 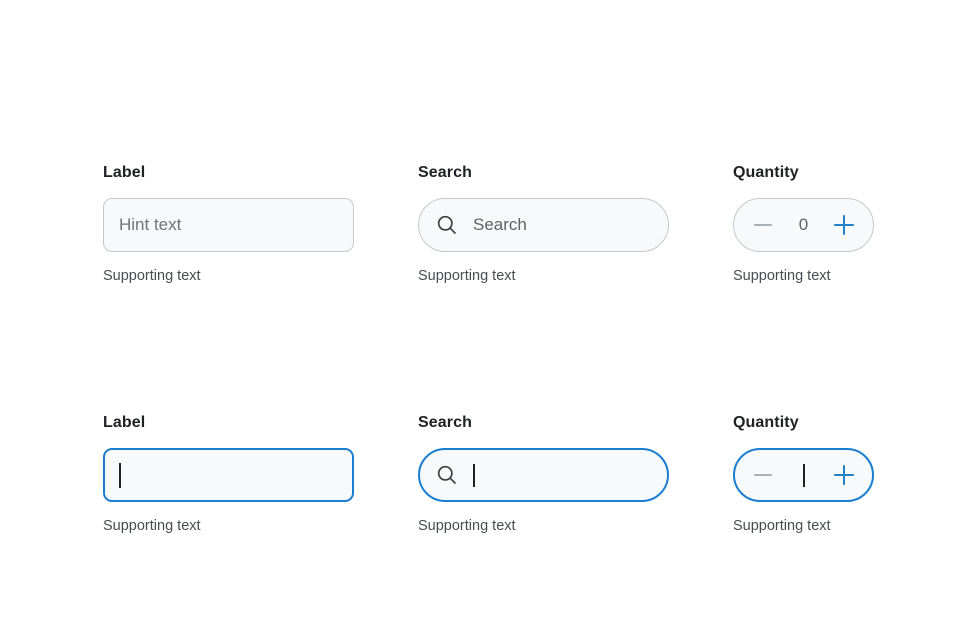 I want to click on search-input-placeholder: Search, so click(x=500, y=224).